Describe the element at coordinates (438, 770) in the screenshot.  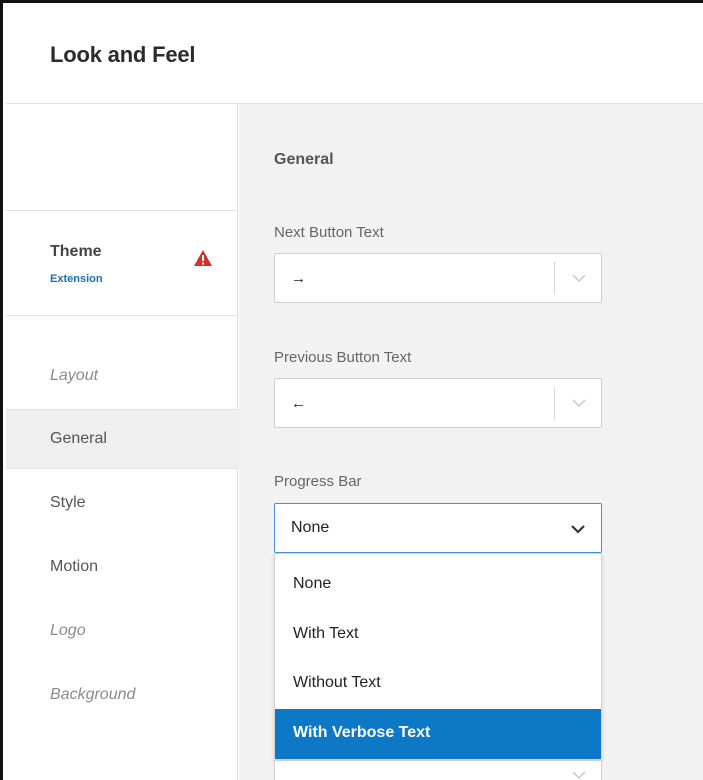
I see `hidden-select` at that location.